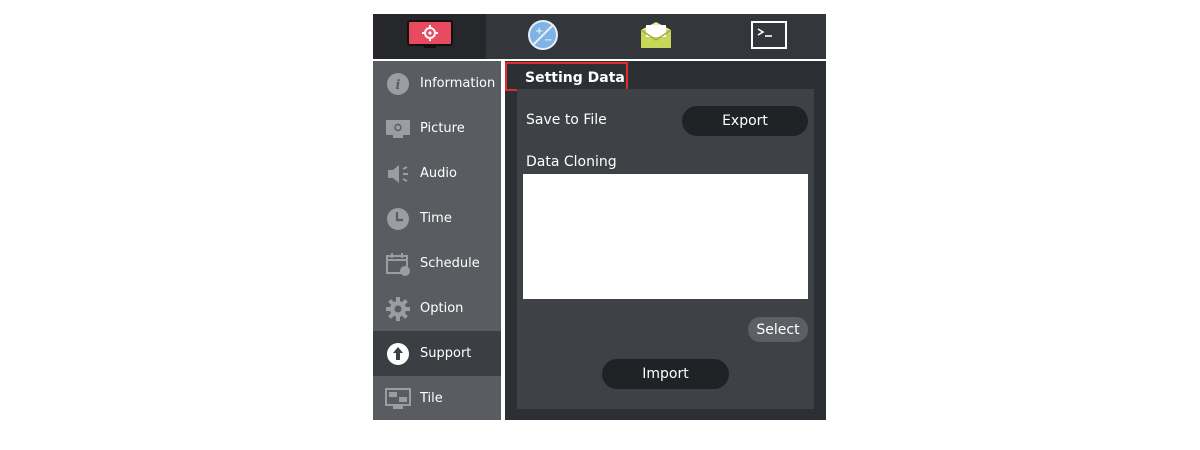  I want to click on export-button: Export, so click(745, 121).